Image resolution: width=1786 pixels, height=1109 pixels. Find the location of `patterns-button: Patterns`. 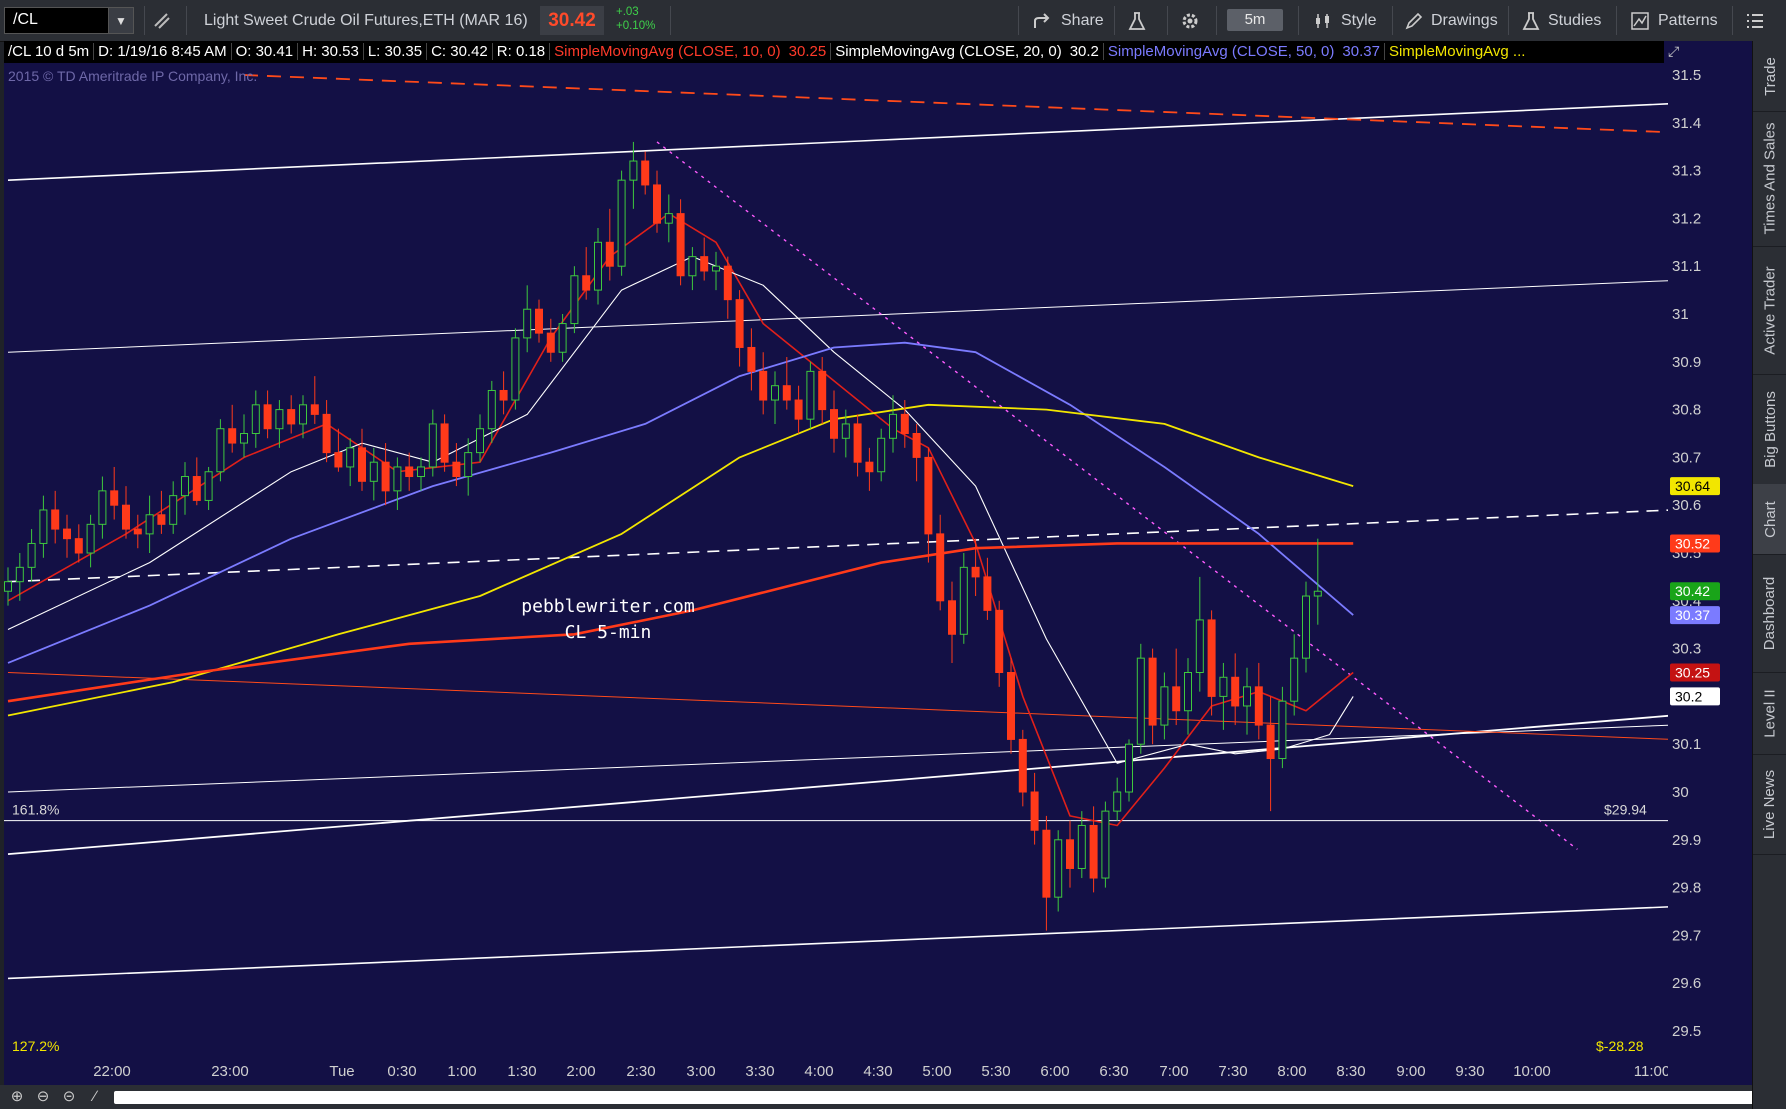

patterns-button: Patterns is located at coordinates (1674, 20).